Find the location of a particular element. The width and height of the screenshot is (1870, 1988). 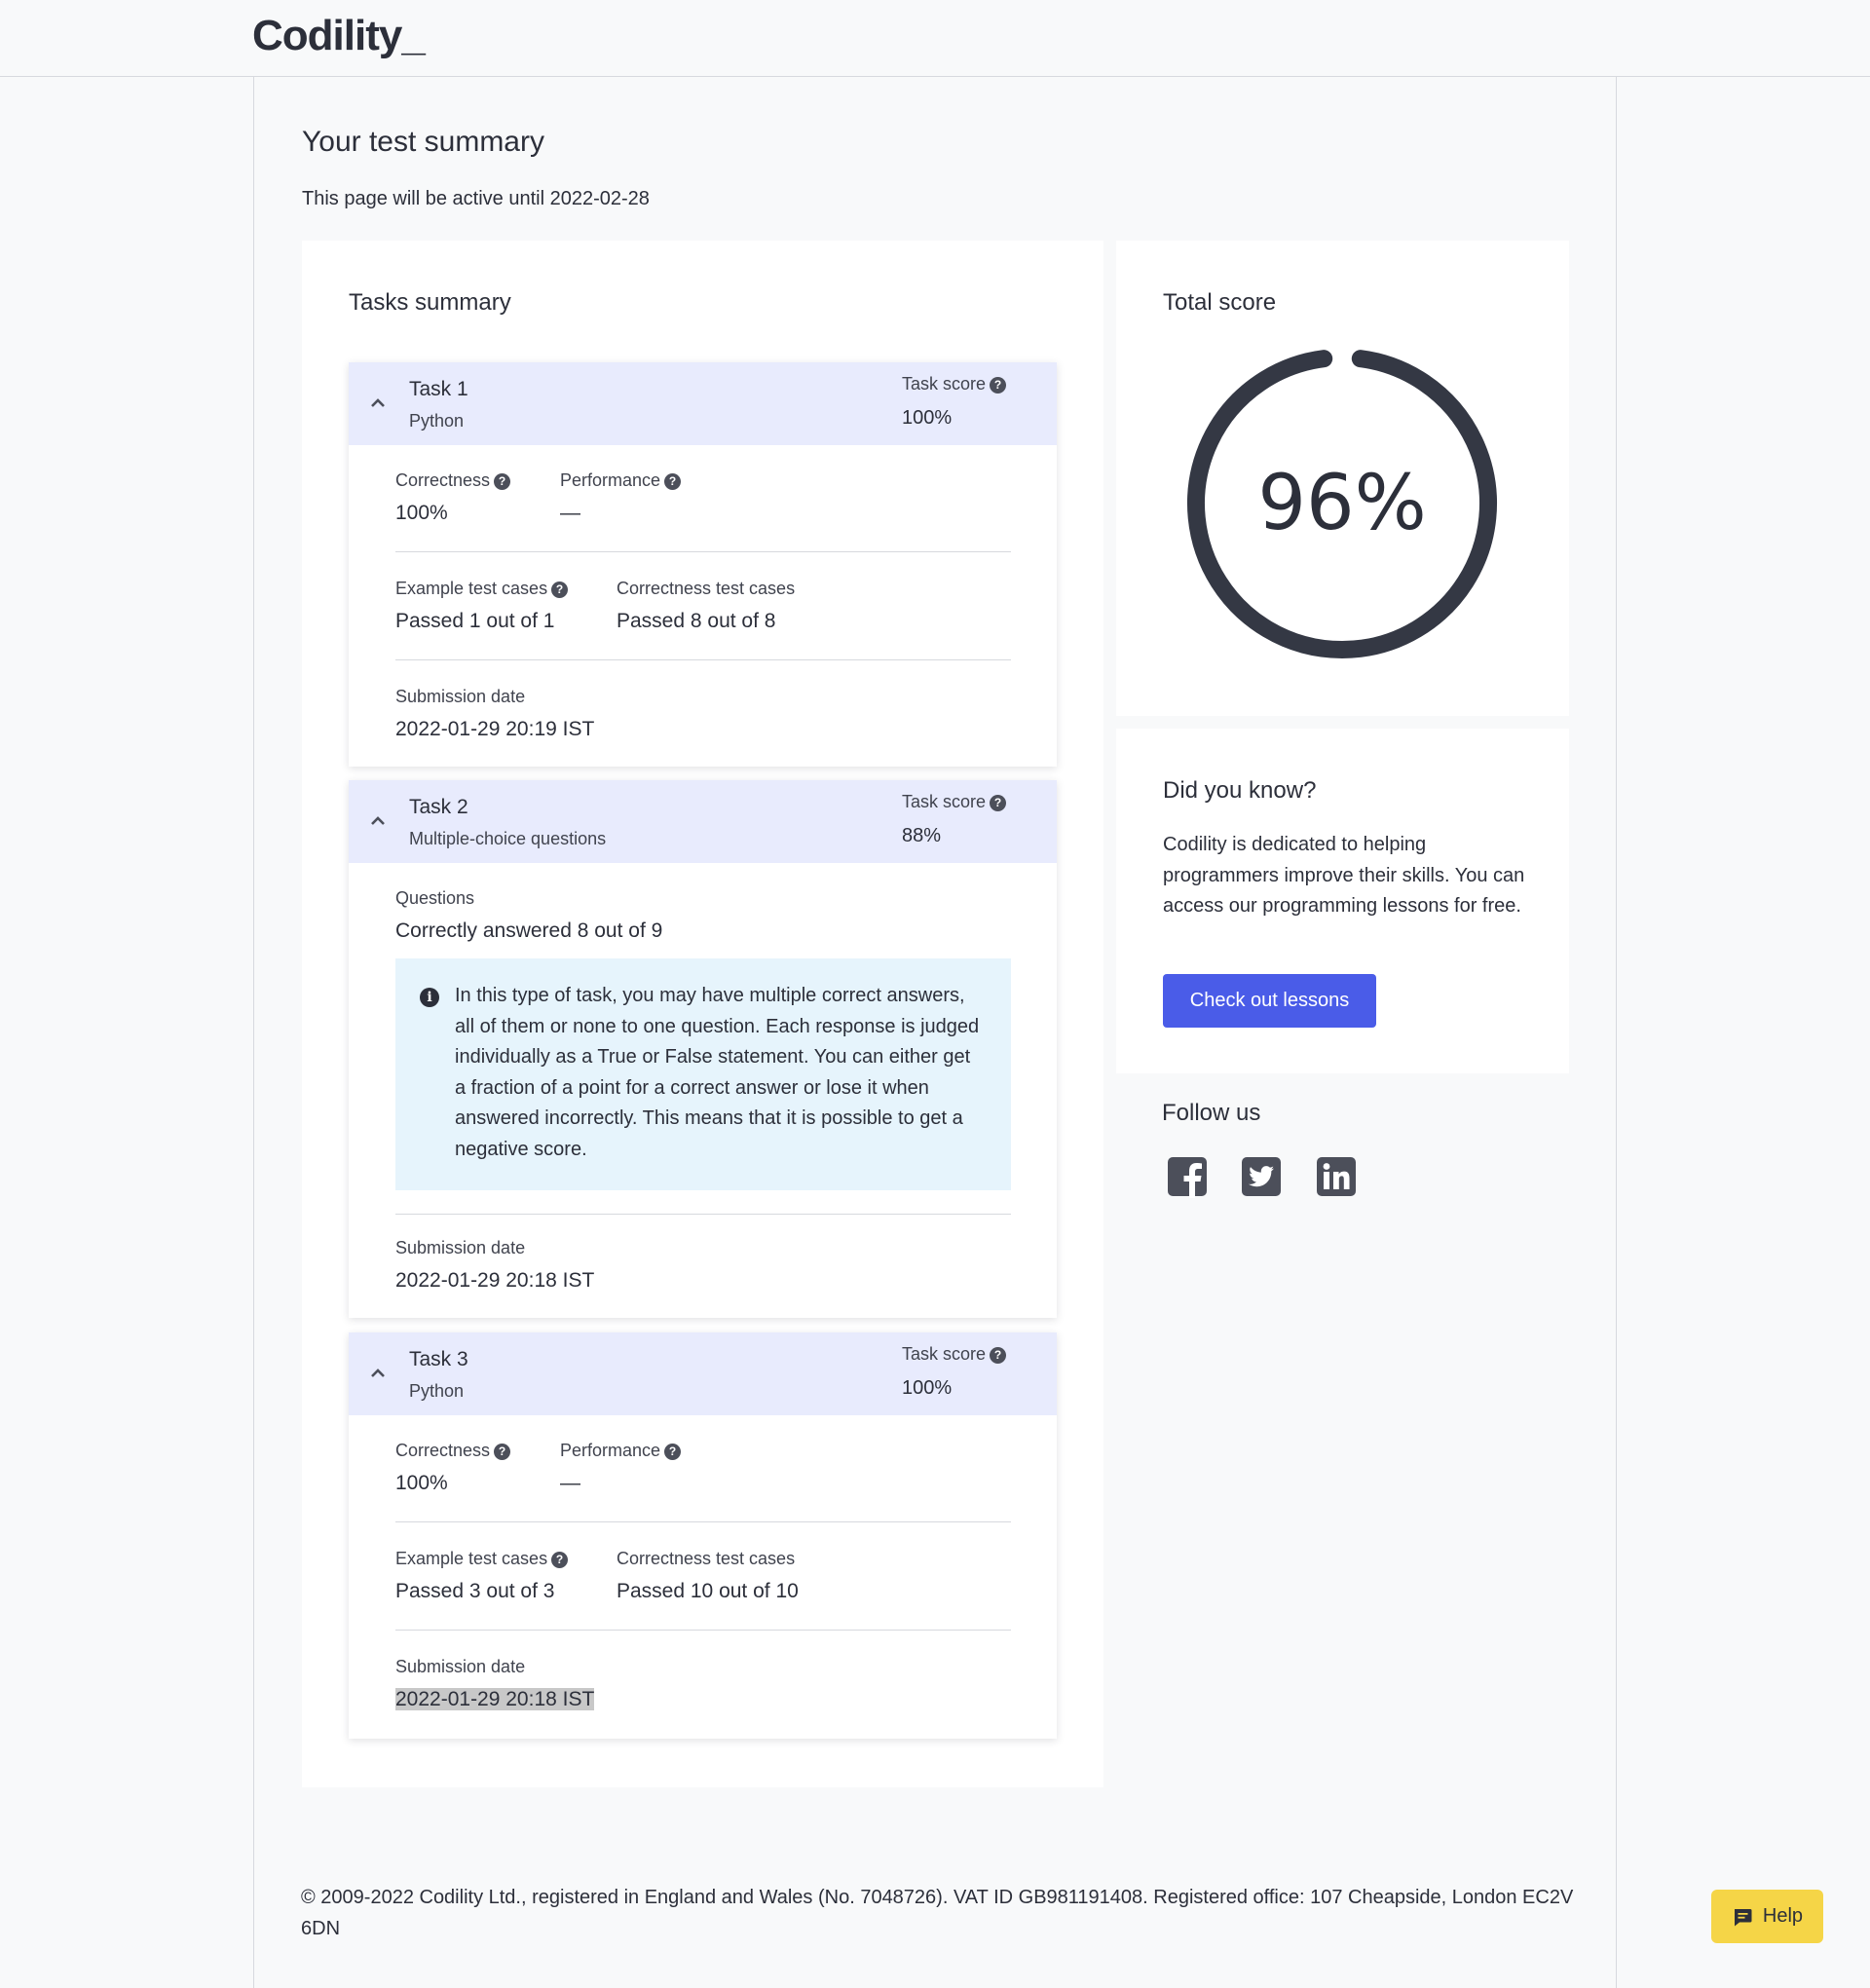

facebook-icon is located at coordinates (1188, 1176).